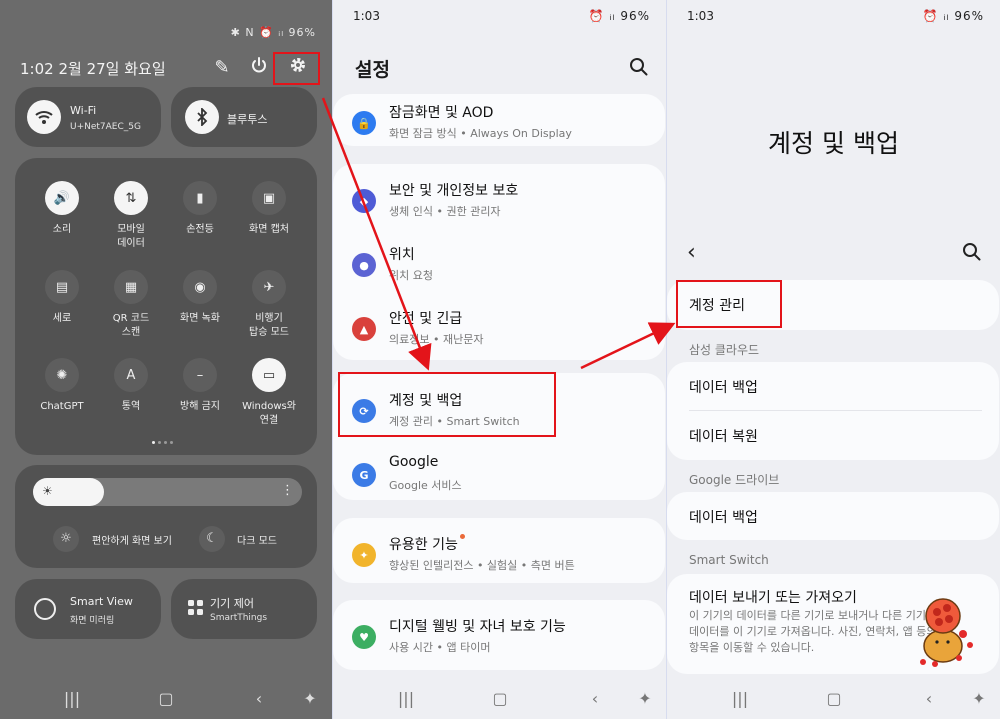  Describe the element at coordinates (167, 492) in the screenshot. I see `brightness-slider: ☀ ⋮` at that location.